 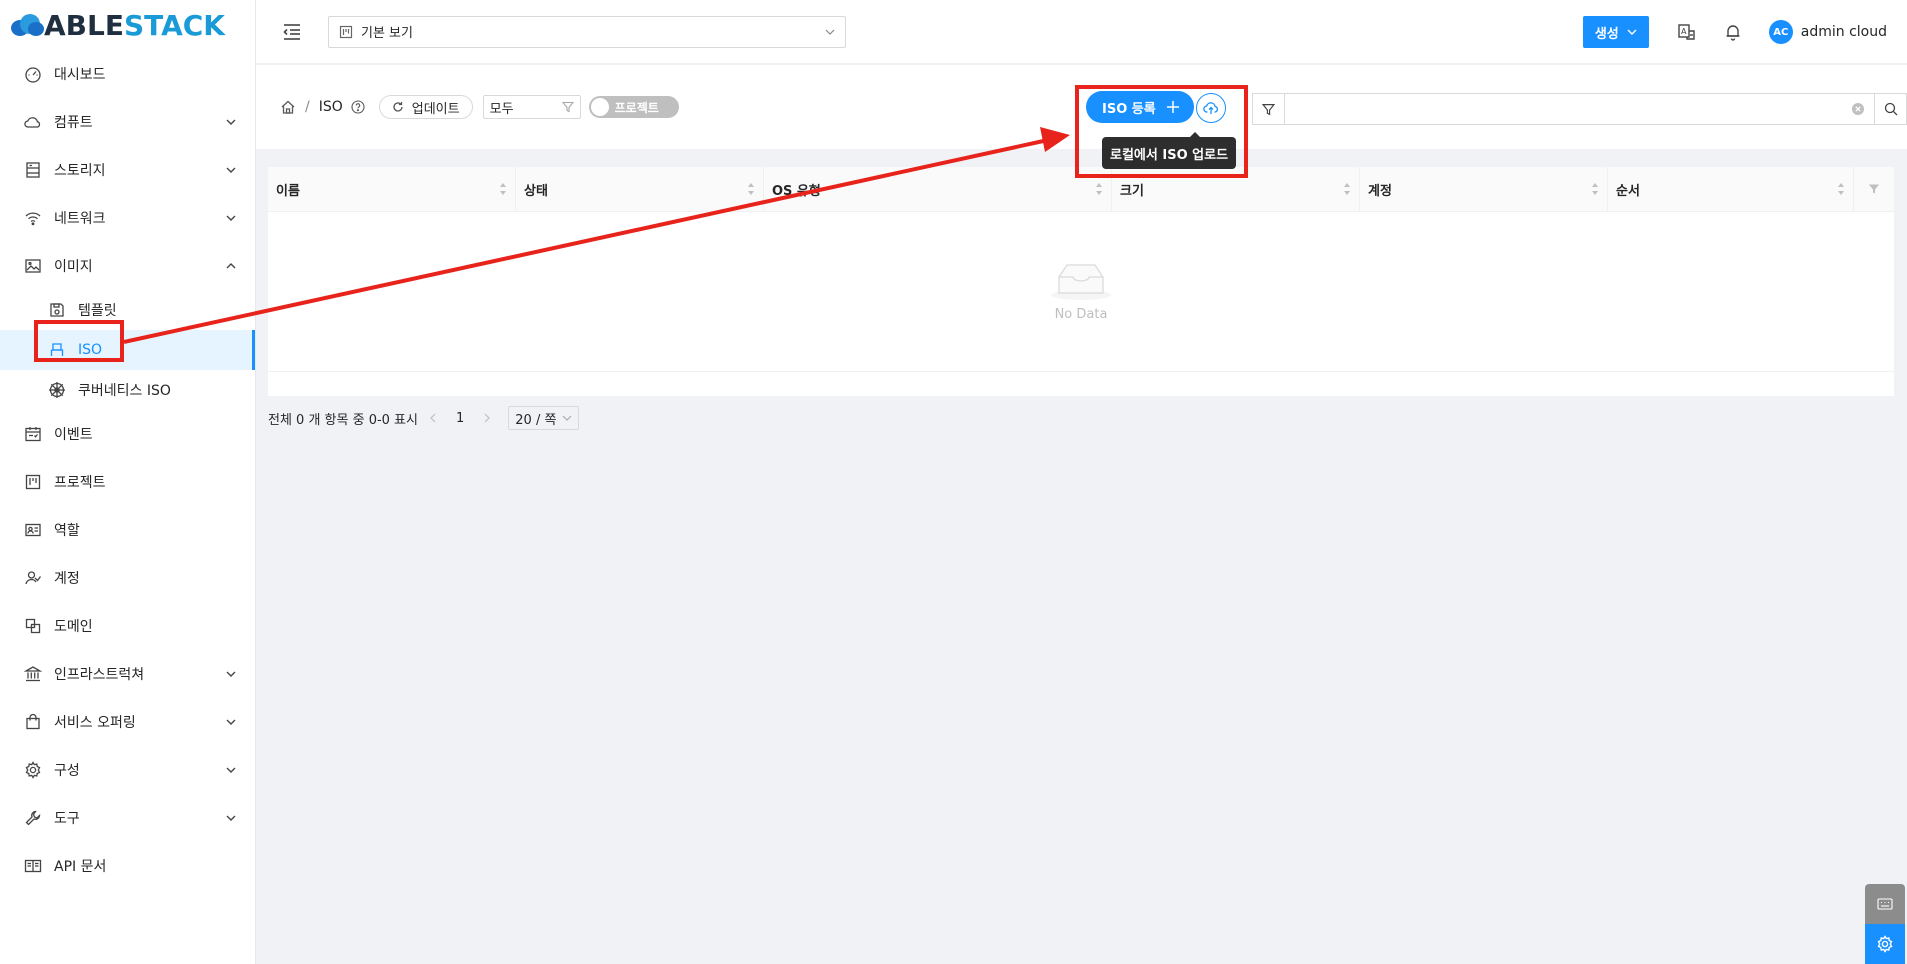 What do you see at coordinates (127, 122) in the screenshot?
I see `sidebar-item-1: 컴퓨트` at bounding box center [127, 122].